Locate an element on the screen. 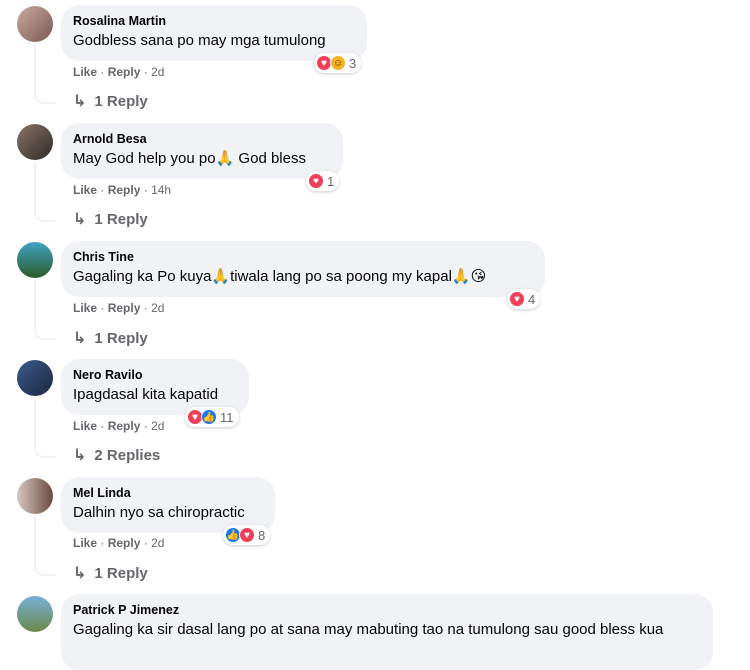 The width and height of the screenshot is (750, 670). reaction-summary: 👍 ♥ 8 is located at coordinates (247, 535).